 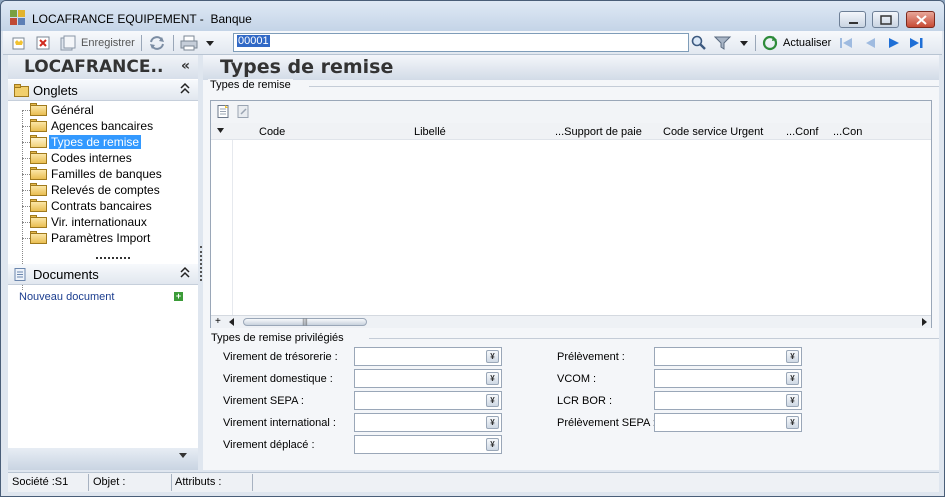 What do you see at coordinates (141, 43) in the screenshot?
I see `toolbar-separator` at bounding box center [141, 43].